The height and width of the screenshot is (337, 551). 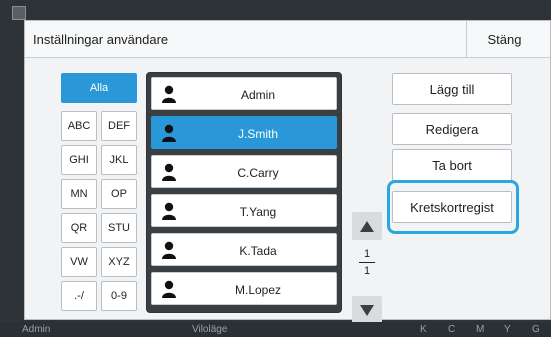 I want to click on ink-k: K, so click(x=423, y=329).